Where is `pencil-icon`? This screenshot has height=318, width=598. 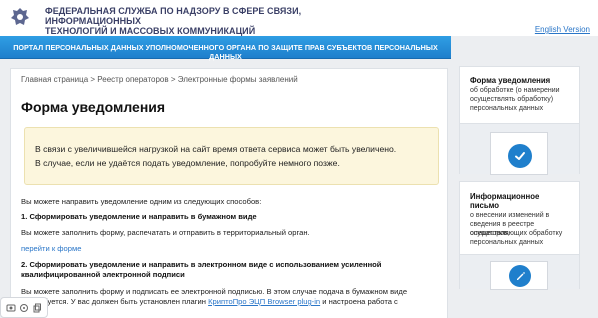
pencil-icon is located at coordinates (520, 276).